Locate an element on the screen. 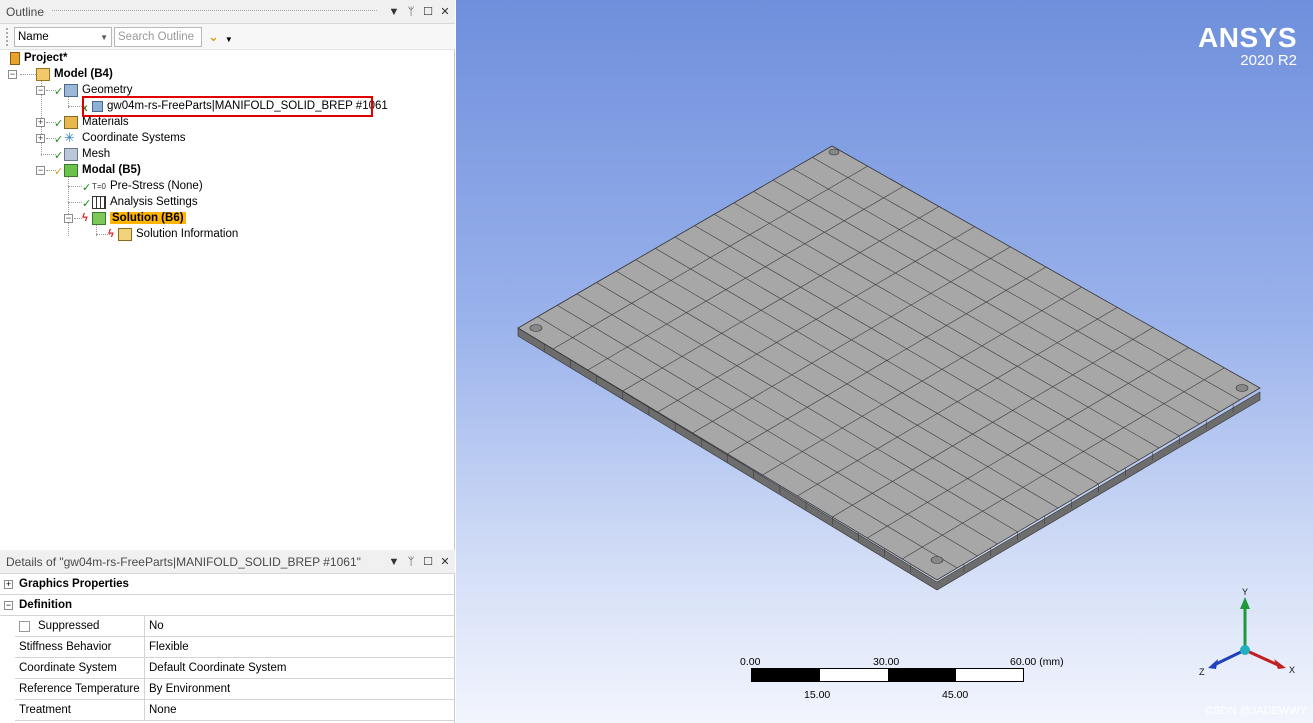 Image resolution: width=1313 pixels, height=723 pixels. model-icon is located at coordinates (43, 74).